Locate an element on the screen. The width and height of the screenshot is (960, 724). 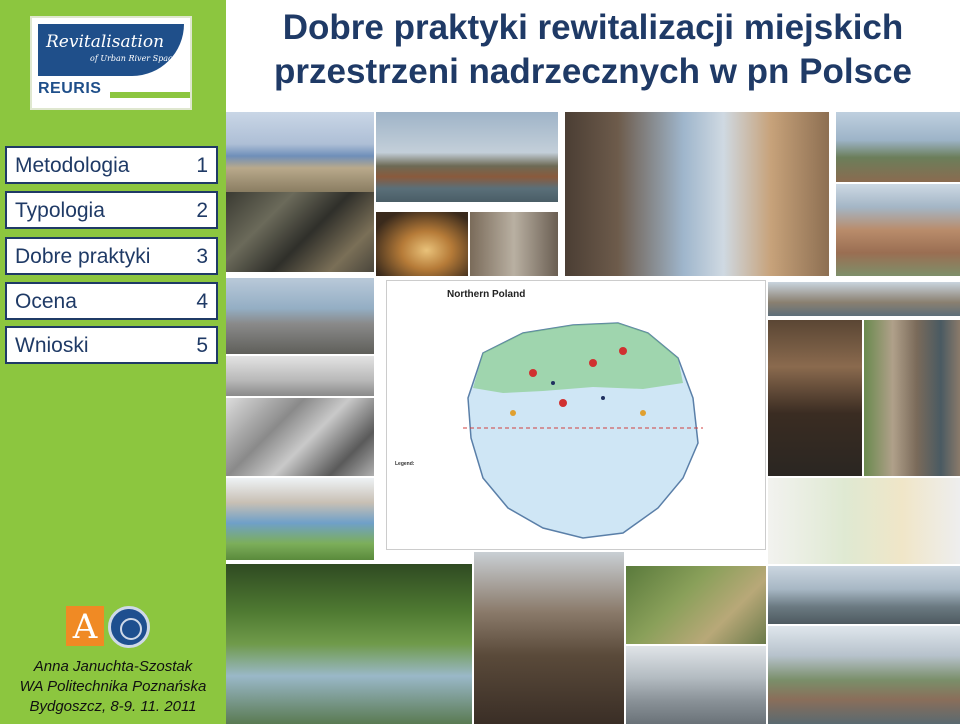
menu-number: 5 is located at coordinates (202, 345).